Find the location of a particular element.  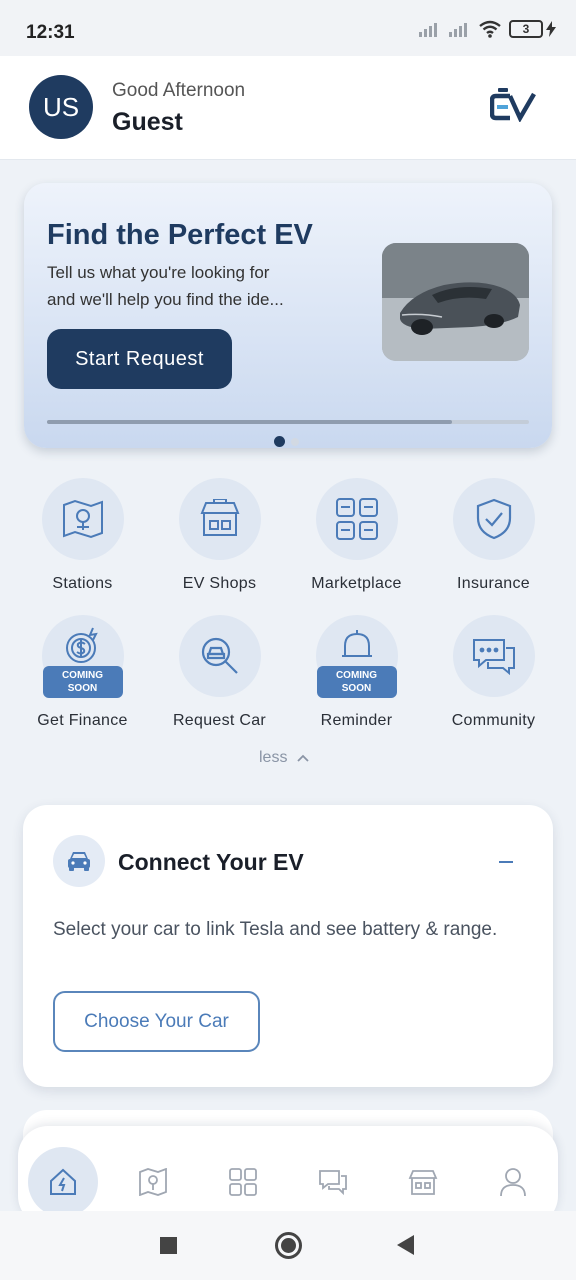

quick-action-label: Insurance is located at coordinates (493, 583).